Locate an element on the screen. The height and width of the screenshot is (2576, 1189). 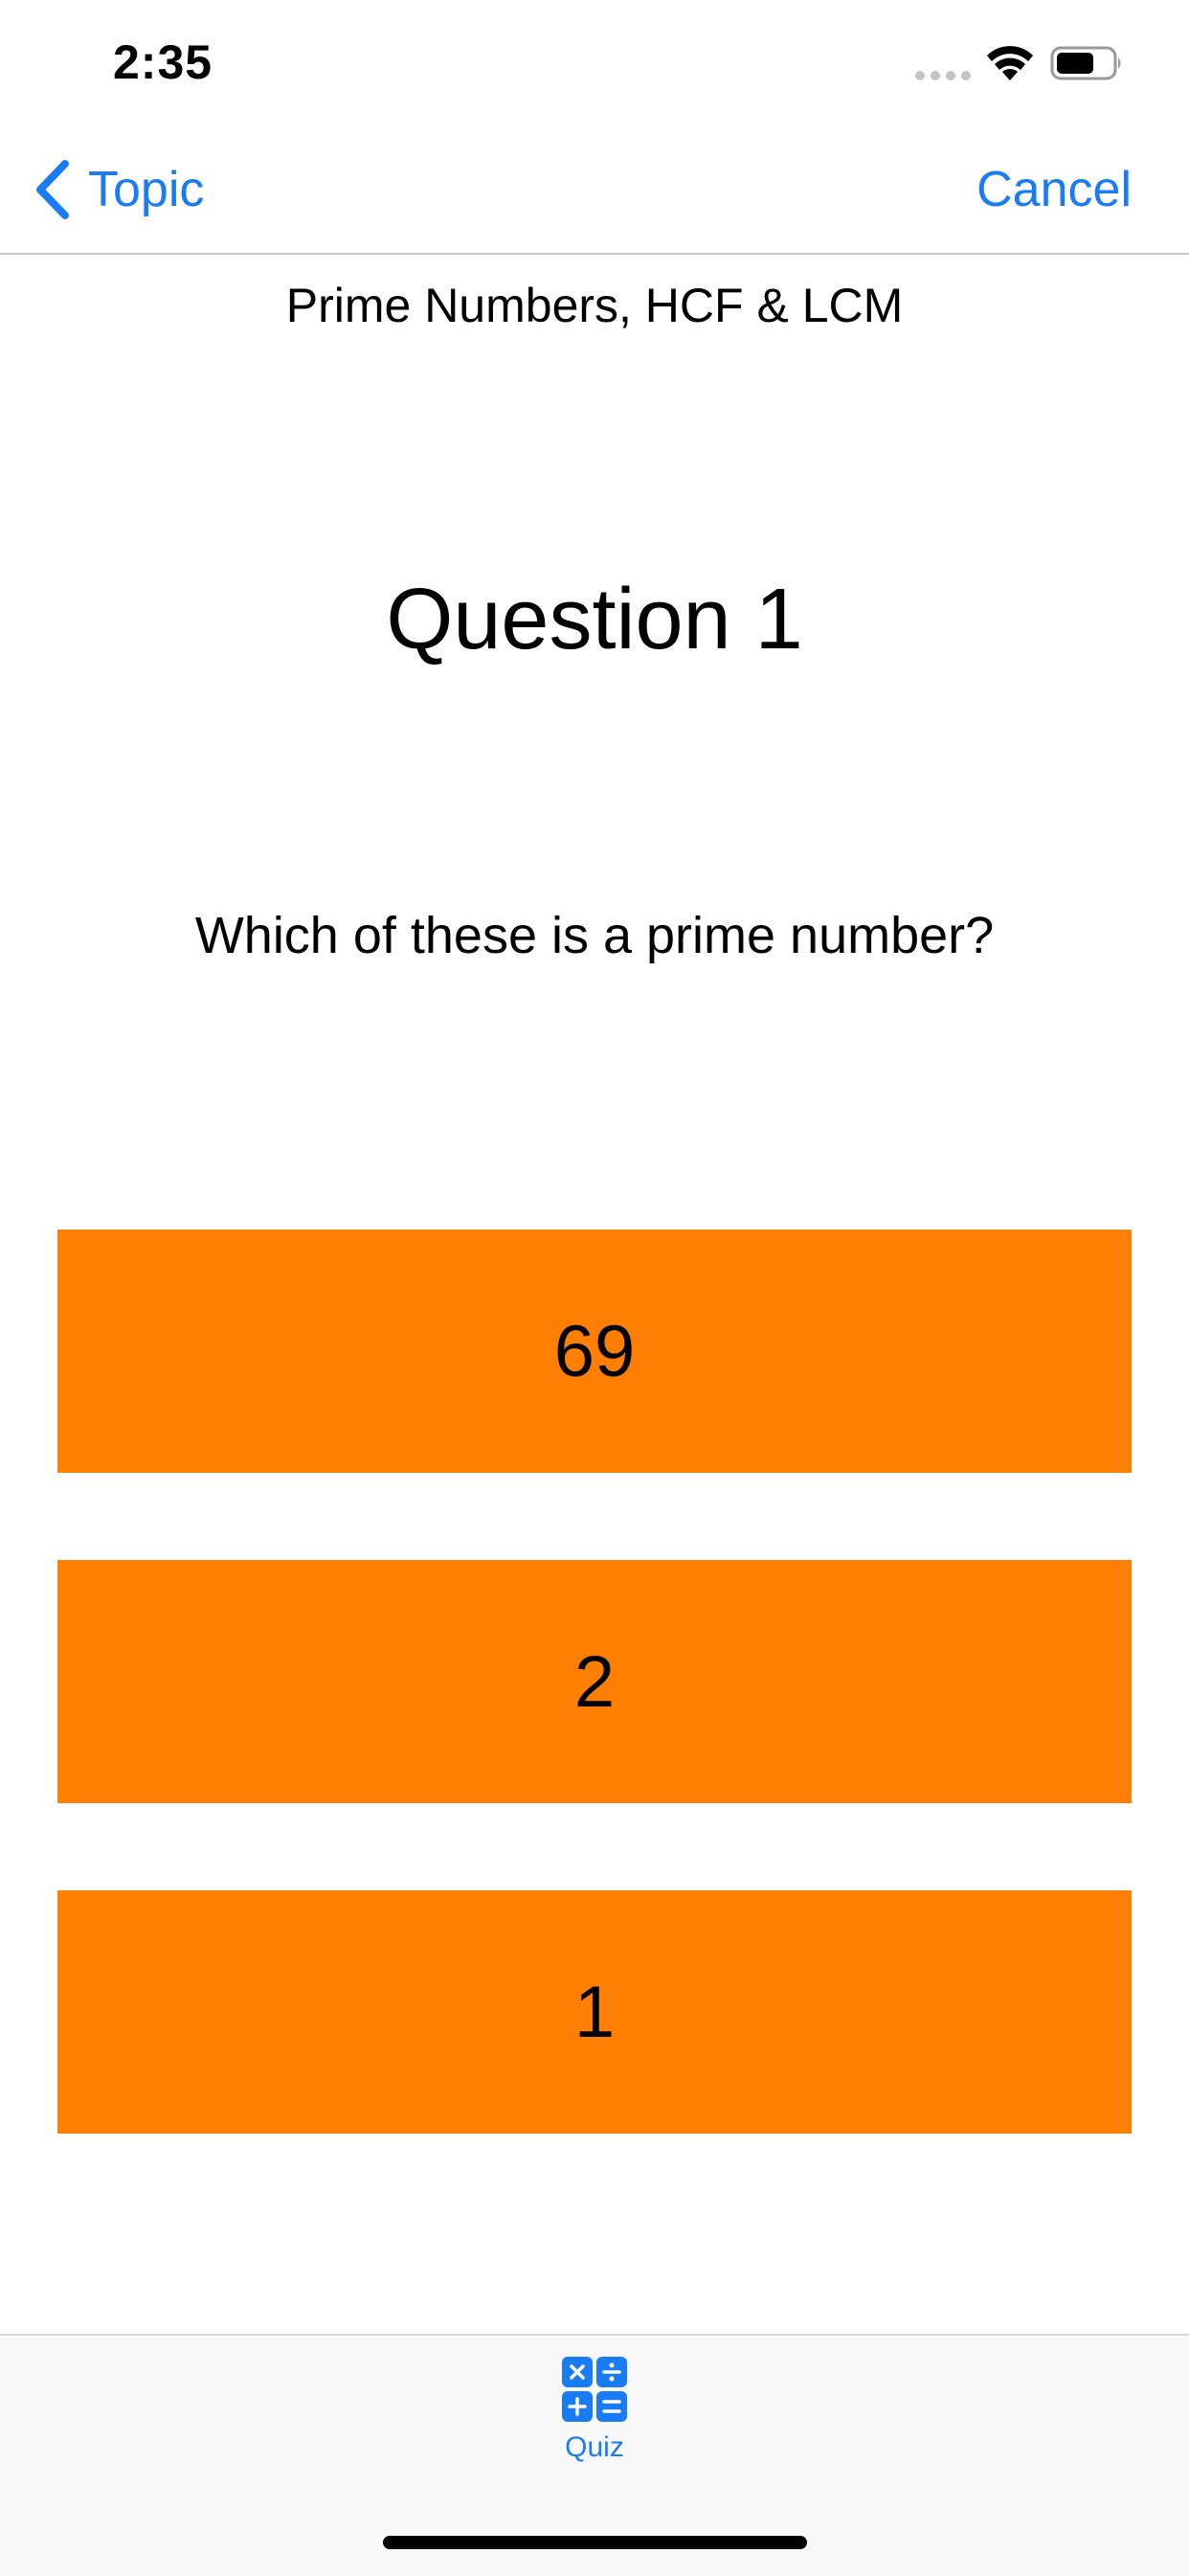
tab-quiz: Quiz is located at coordinates (594, 2417).